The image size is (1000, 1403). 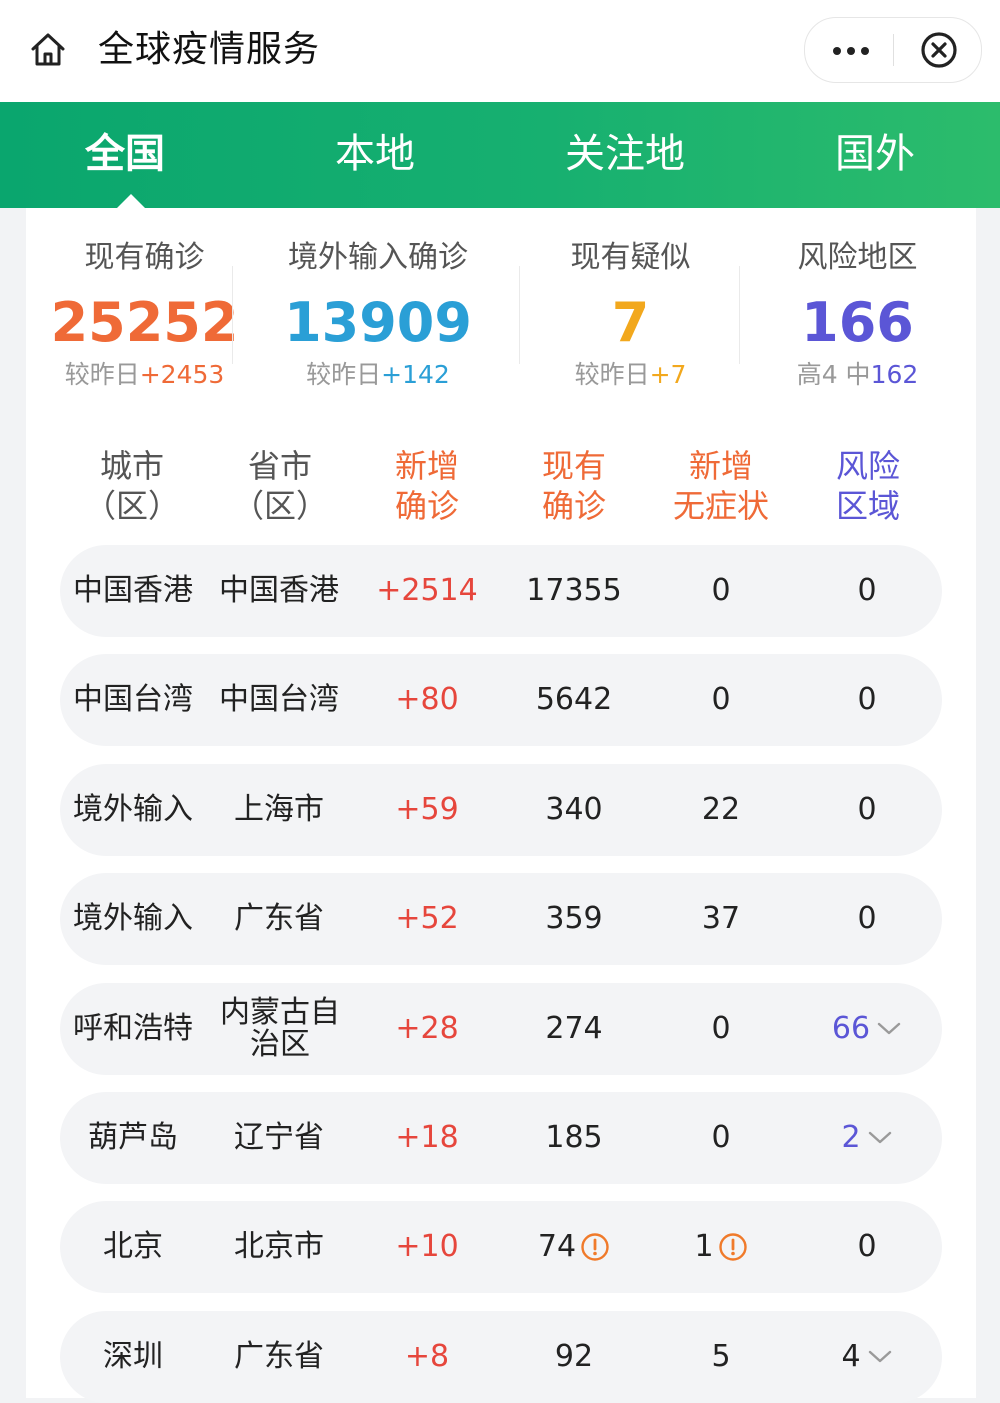 What do you see at coordinates (867, 1357) in the screenshot?
I see `risk-area-expander: 4` at bounding box center [867, 1357].